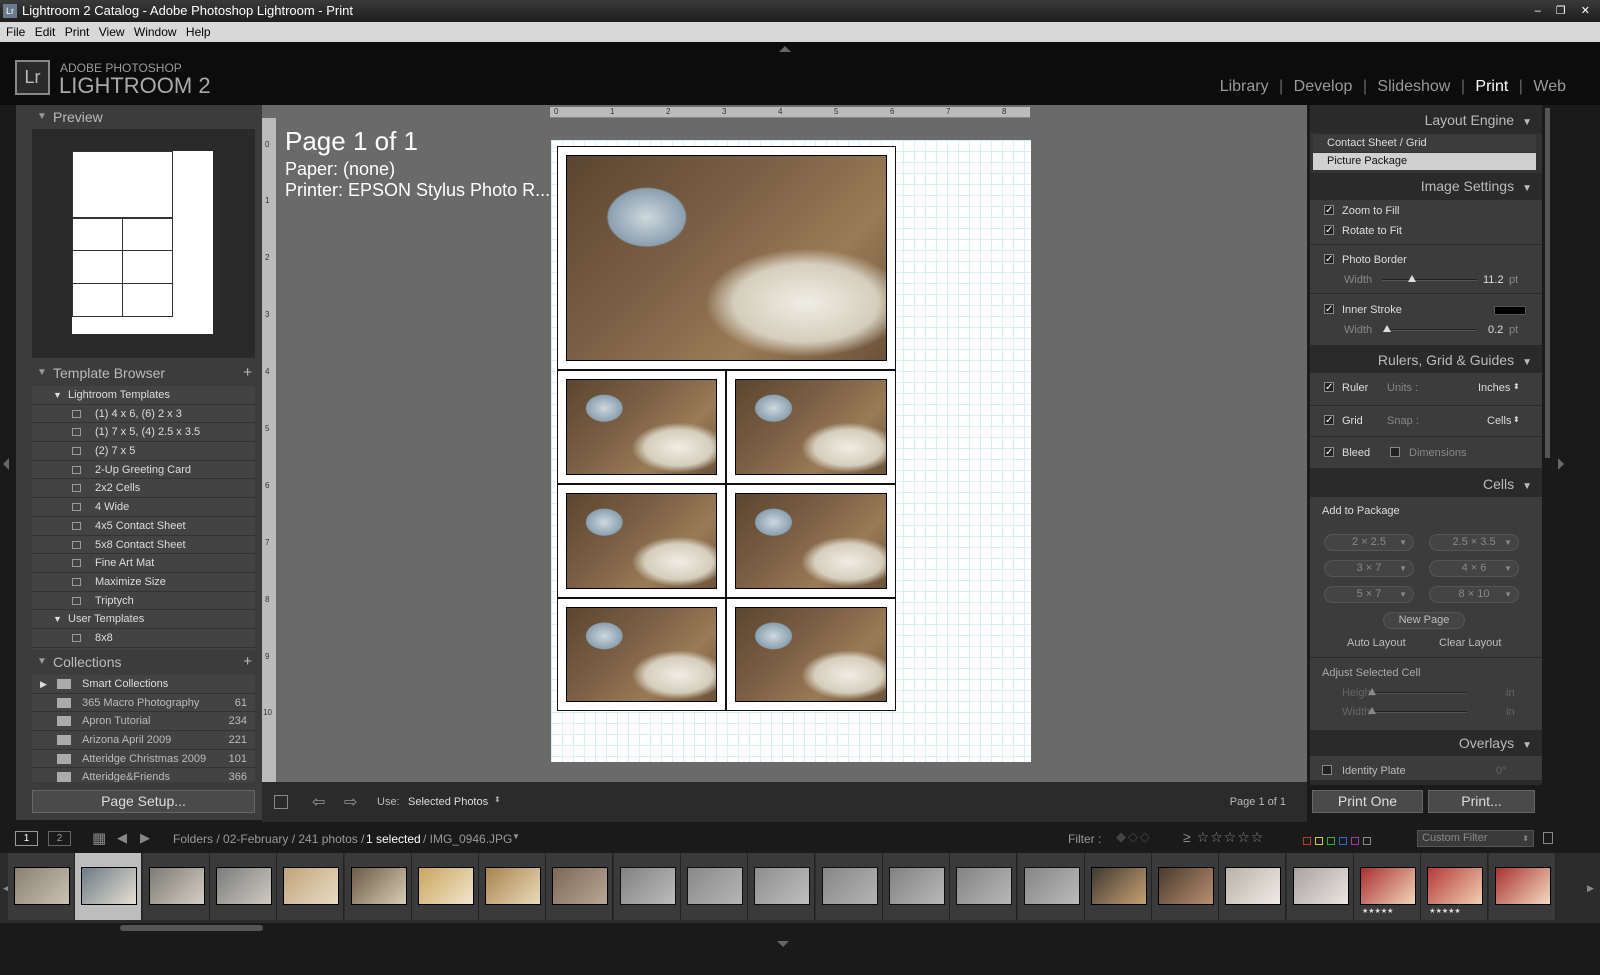  I want to click on overlays-header: Overlays ▼, so click(1495, 743).